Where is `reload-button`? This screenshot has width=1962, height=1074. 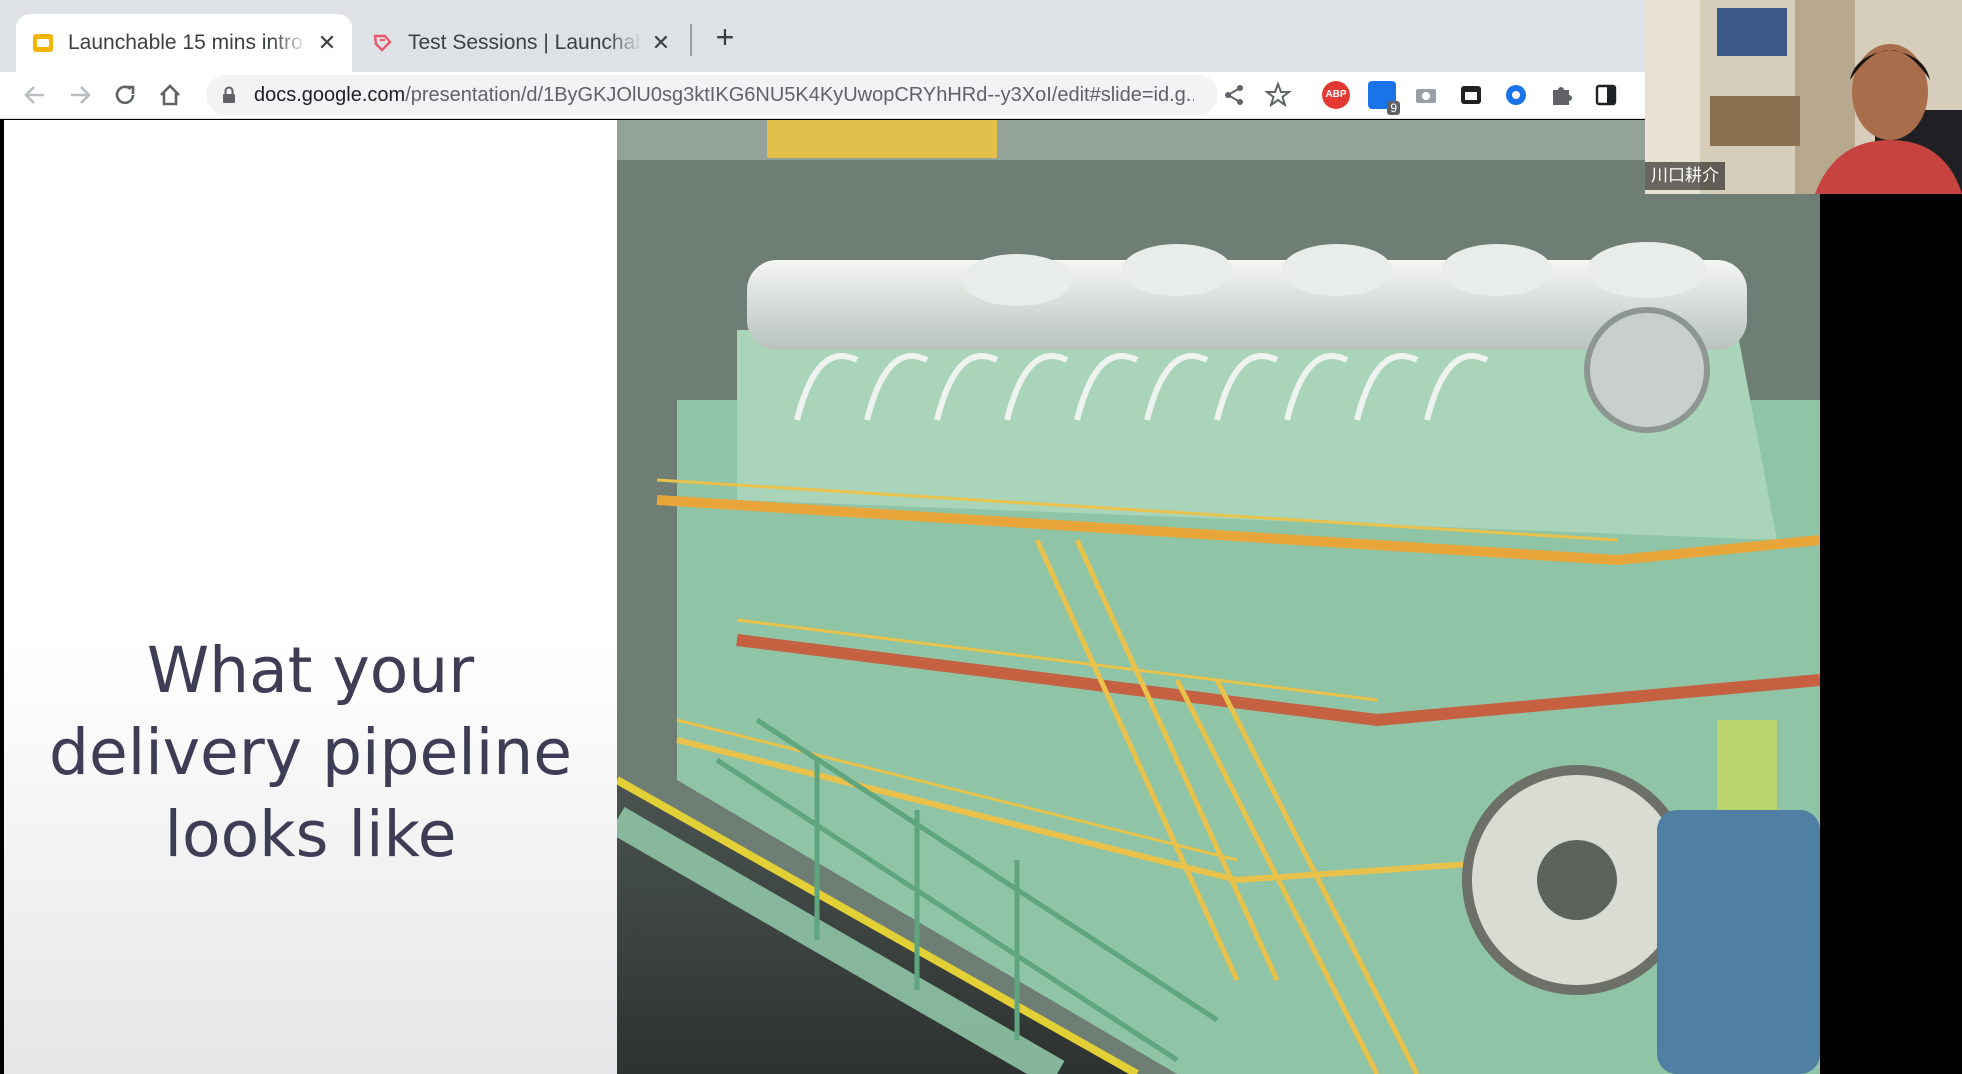 reload-button is located at coordinates (125, 95).